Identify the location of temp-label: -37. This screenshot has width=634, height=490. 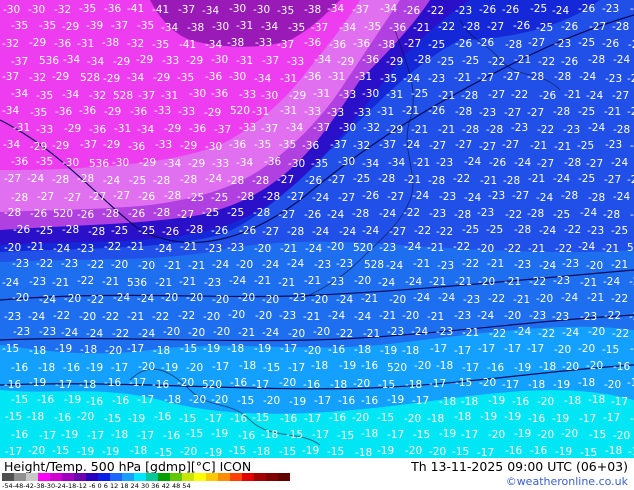
(269, 129).